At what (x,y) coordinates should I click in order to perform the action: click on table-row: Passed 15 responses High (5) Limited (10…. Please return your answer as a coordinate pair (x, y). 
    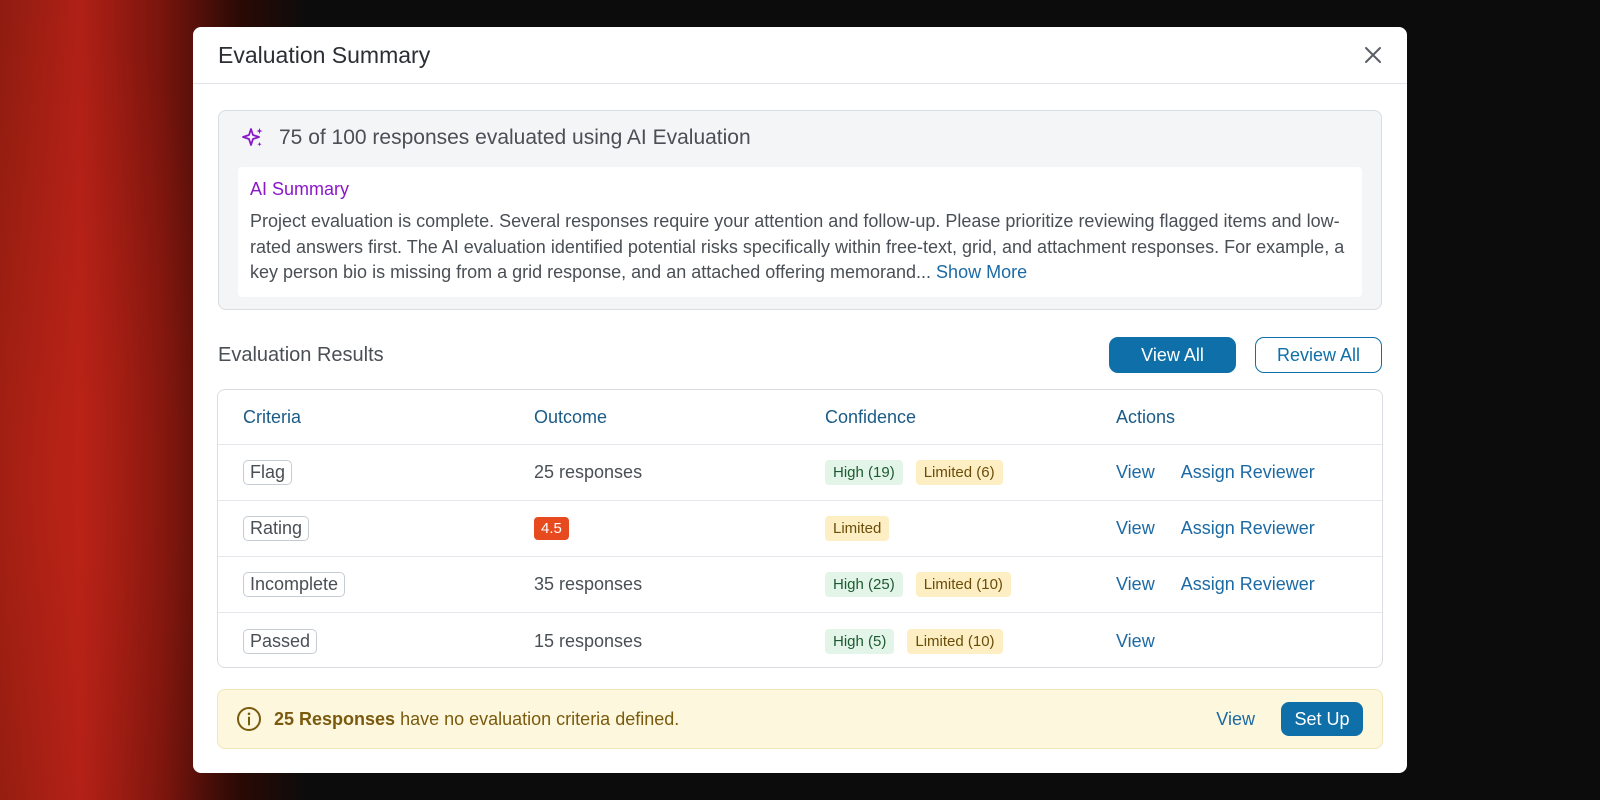
    Looking at the image, I should click on (800, 640).